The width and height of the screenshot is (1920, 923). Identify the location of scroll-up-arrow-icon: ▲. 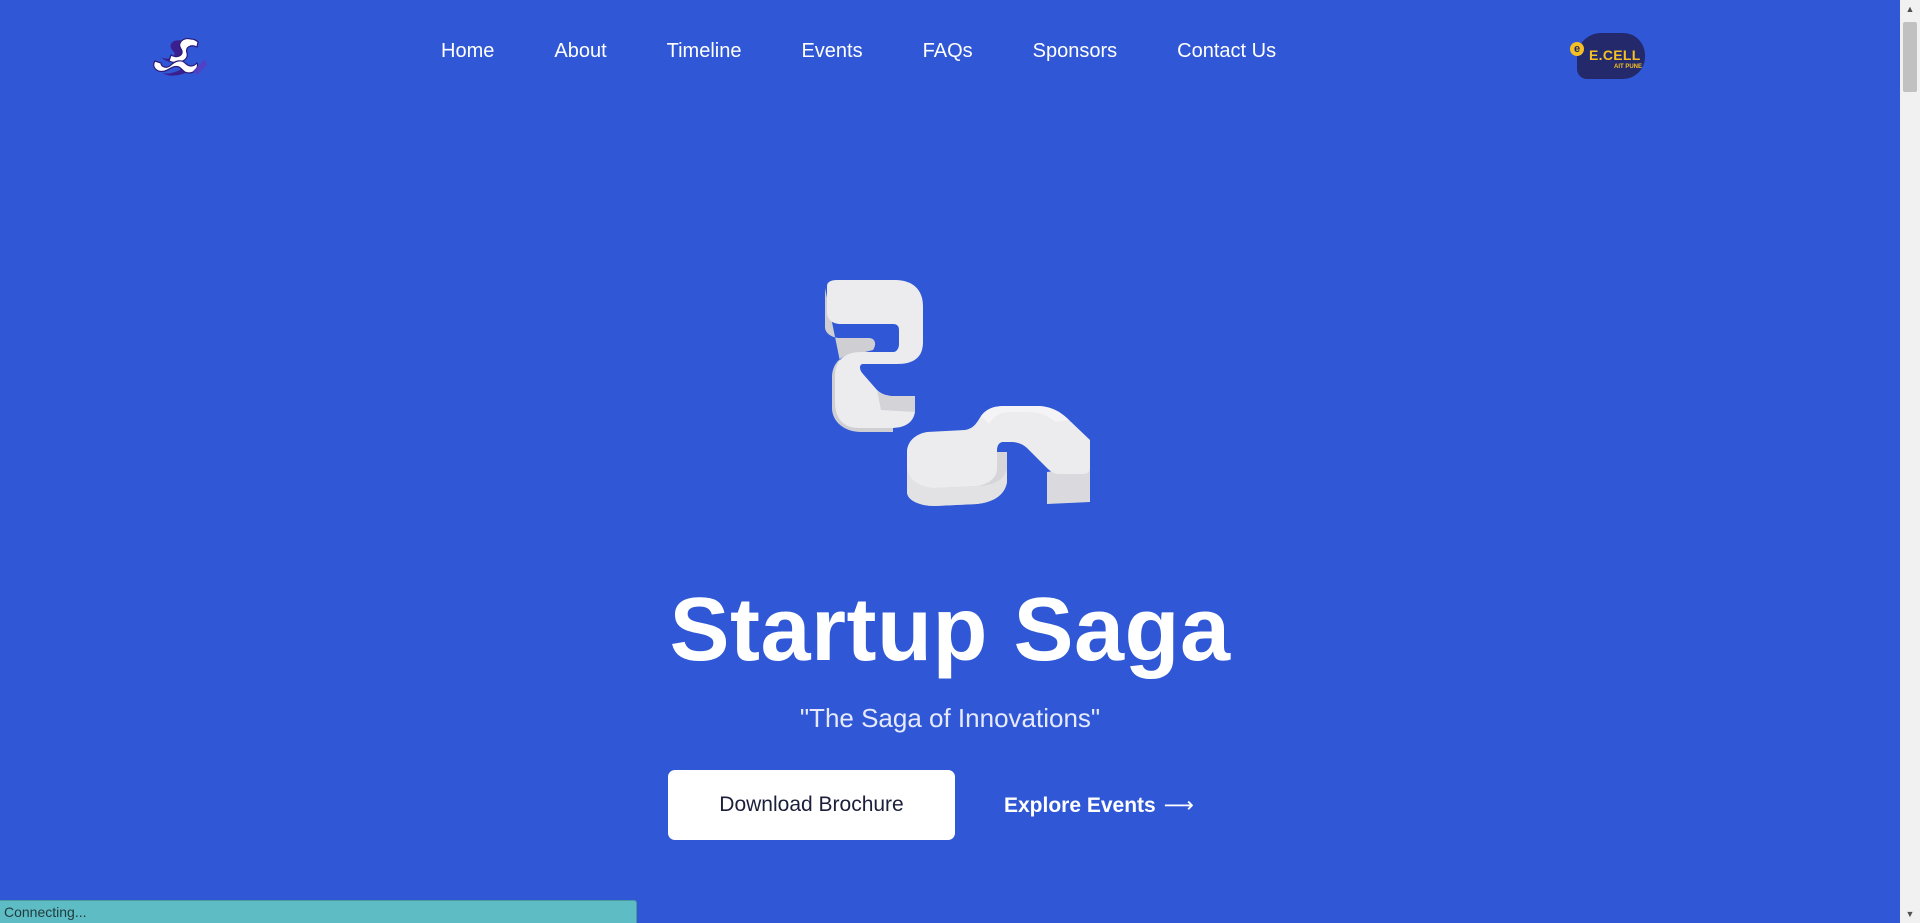
(1910, 9).